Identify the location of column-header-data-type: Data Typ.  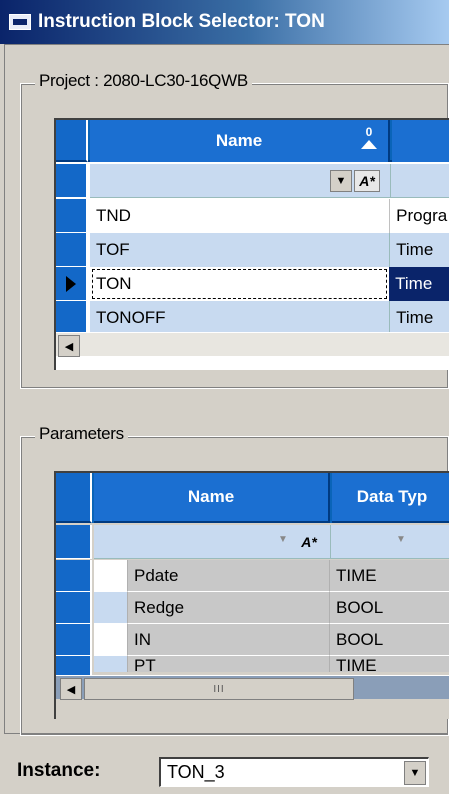
(390, 498).